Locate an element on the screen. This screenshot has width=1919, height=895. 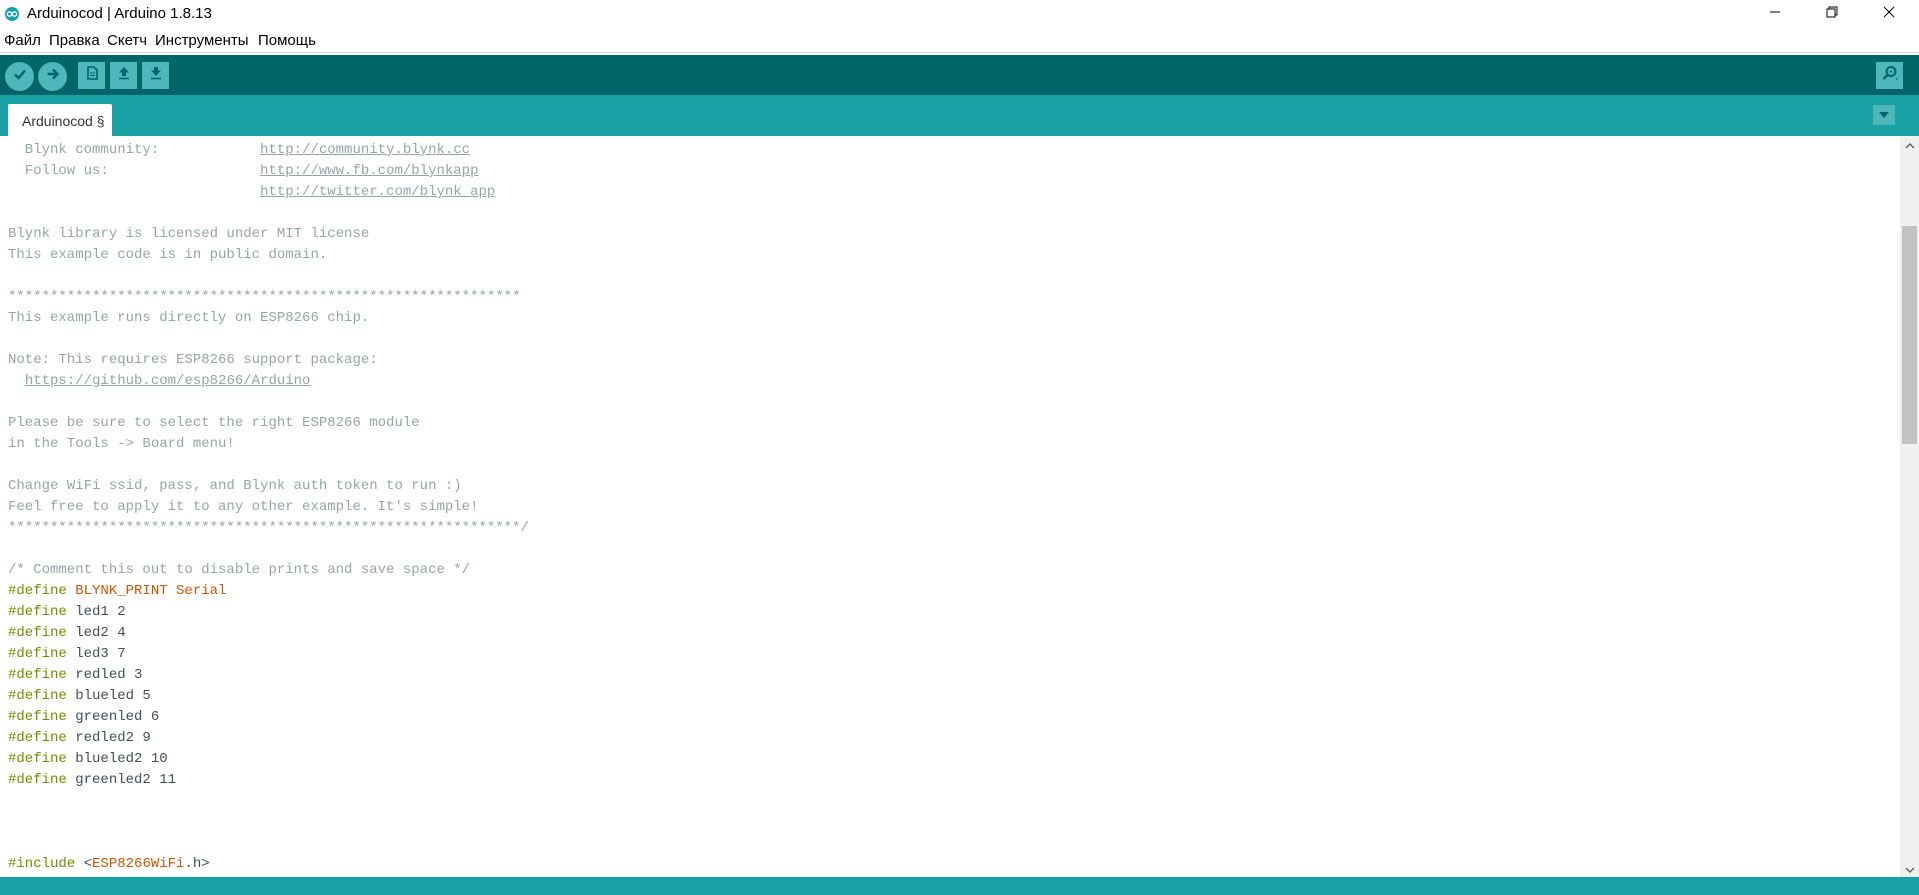
code-token: in the Tools -> Board menu! is located at coordinates (121, 444).